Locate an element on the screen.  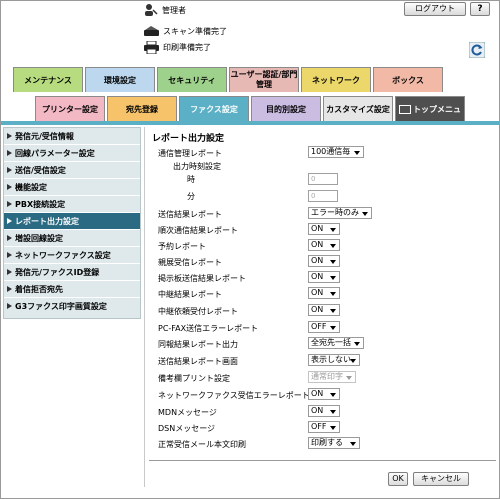
netfax-error-select: ON is located at coordinates (324, 394).